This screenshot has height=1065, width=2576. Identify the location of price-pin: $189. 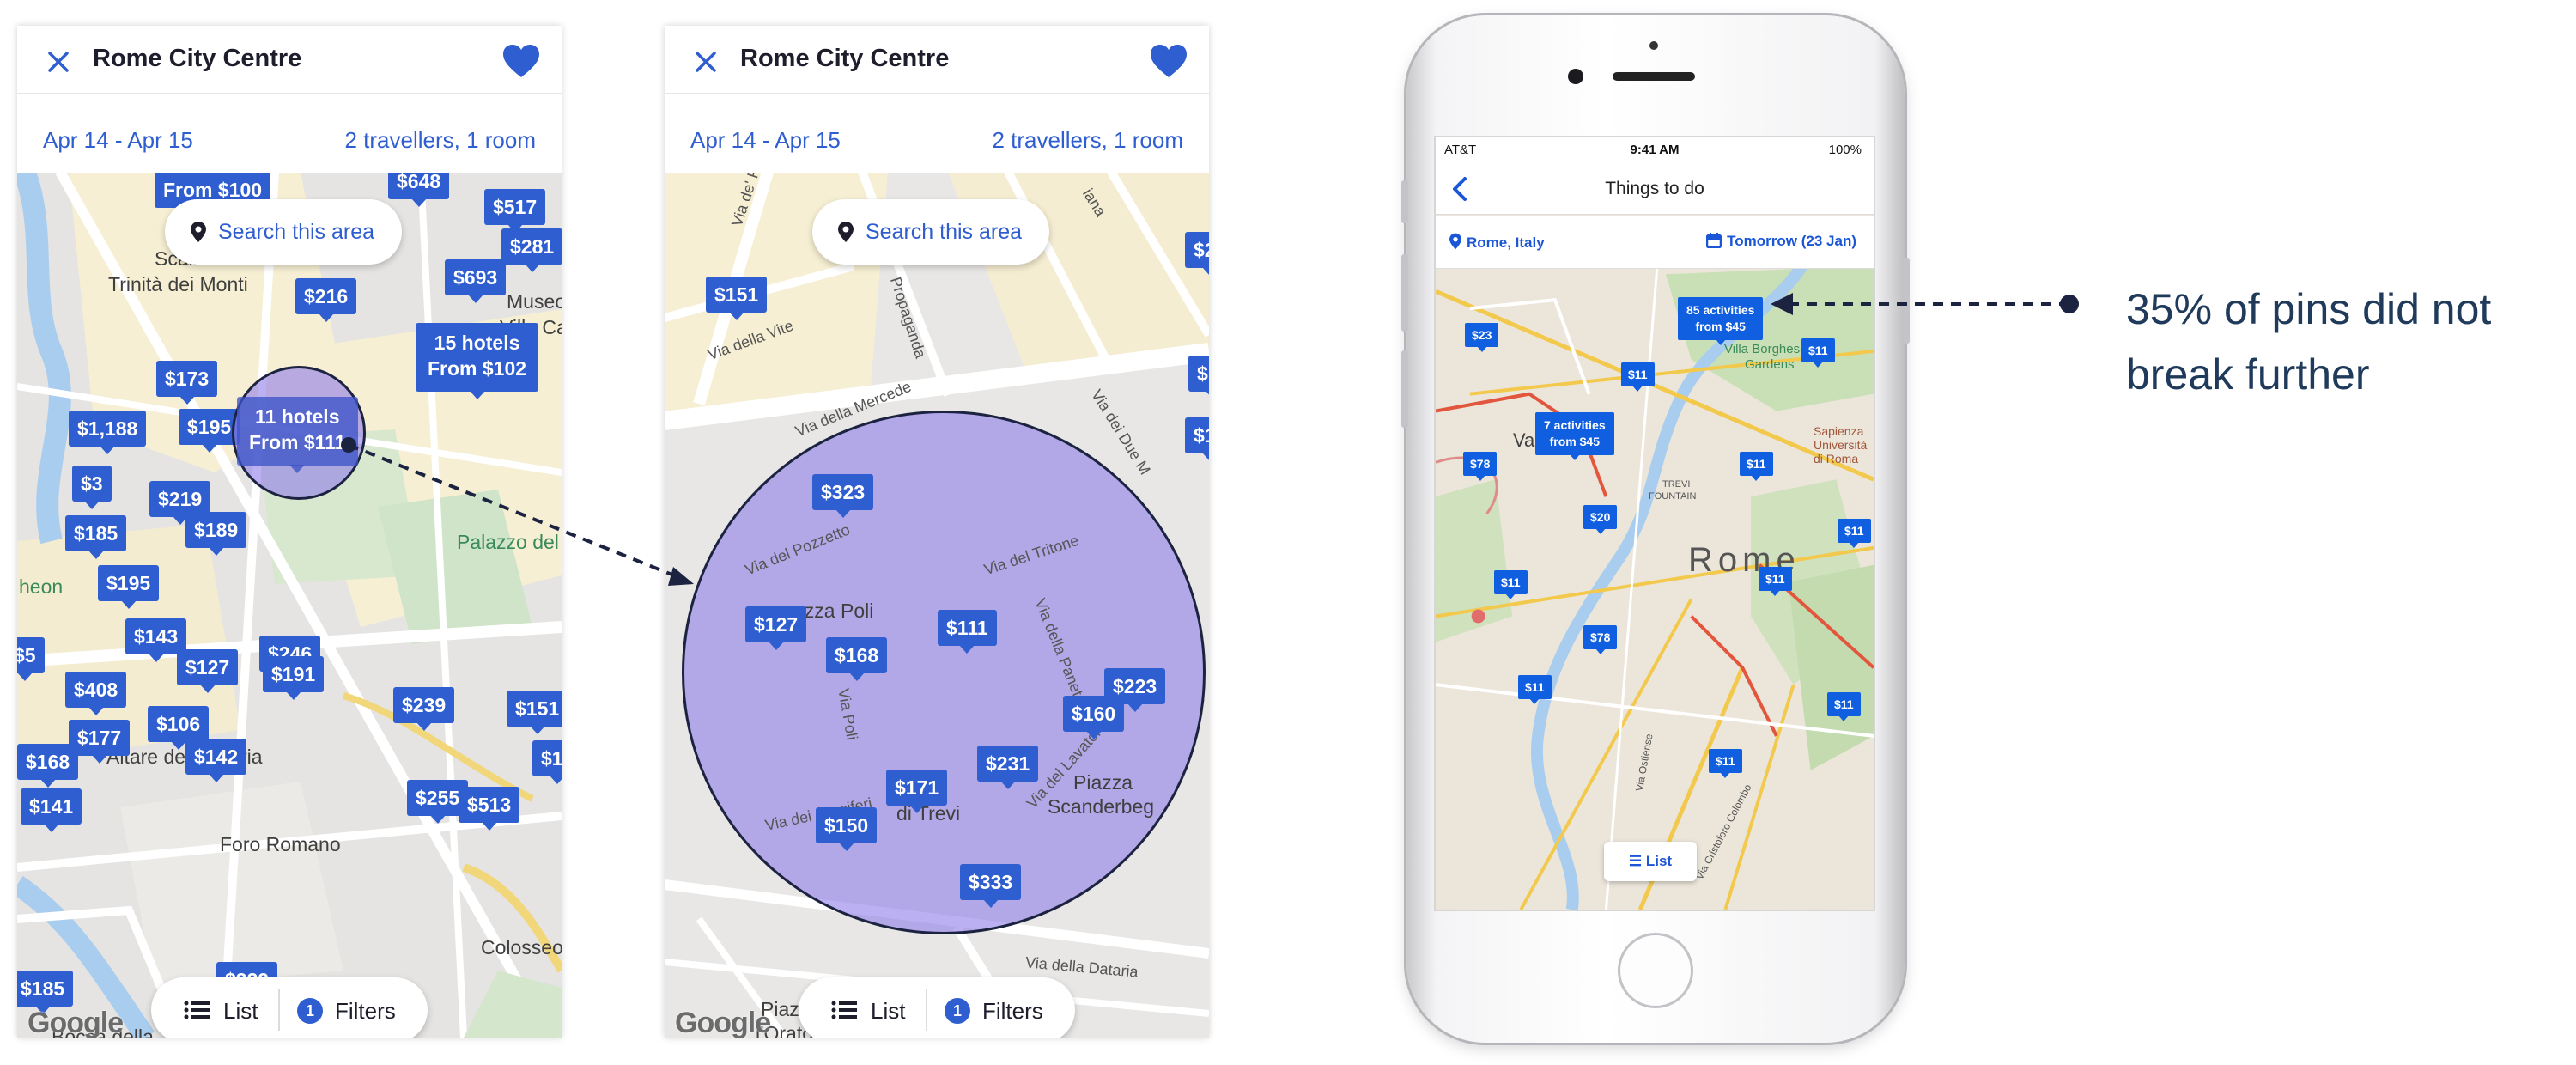
(216, 534).